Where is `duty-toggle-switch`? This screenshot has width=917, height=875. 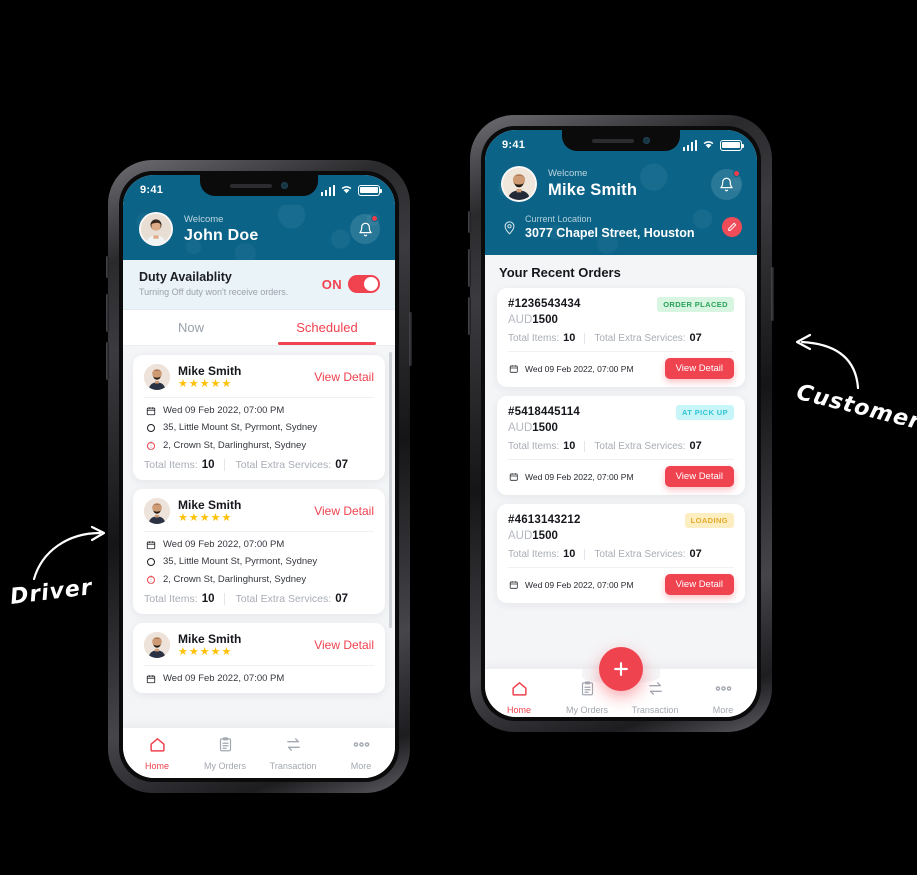 duty-toggle-switch is located at coordinates (364, 284).